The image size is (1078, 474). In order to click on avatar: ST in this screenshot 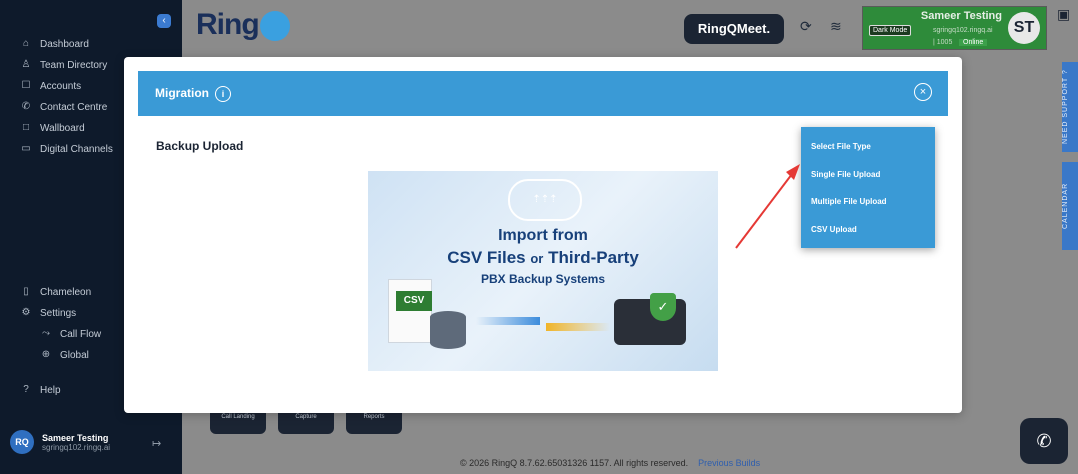, I will do `click(1024, 28)`.